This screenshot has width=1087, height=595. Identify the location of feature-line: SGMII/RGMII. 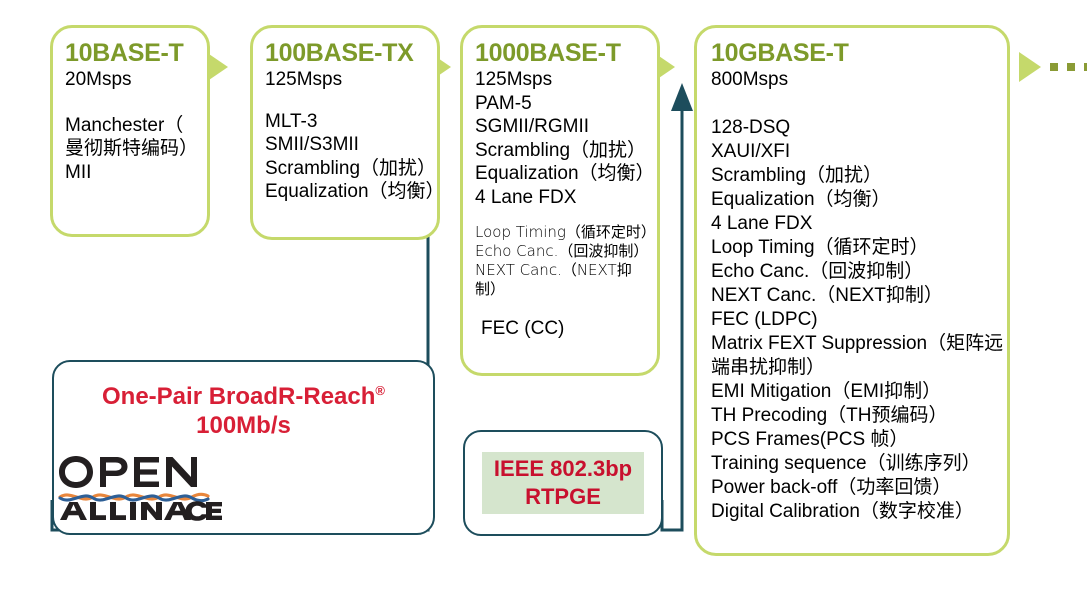
(532, 126).